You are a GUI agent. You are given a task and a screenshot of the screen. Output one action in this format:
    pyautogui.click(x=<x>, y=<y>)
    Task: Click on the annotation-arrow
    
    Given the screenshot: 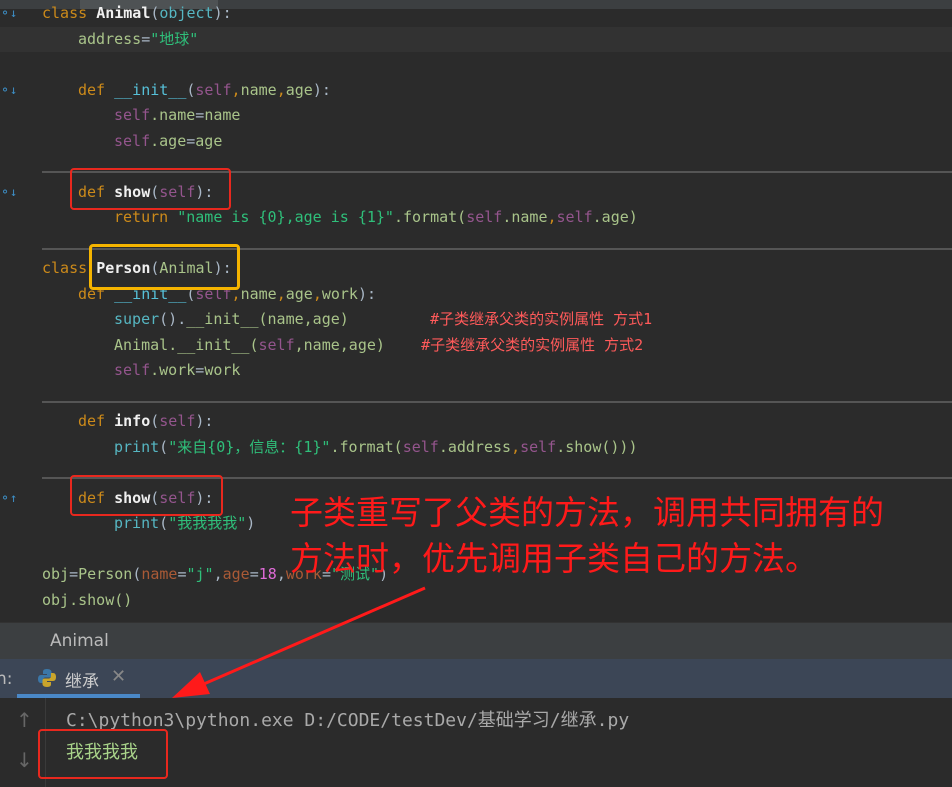 What is the action you would take?
    pyautogui.click(x=299, y=642)
    